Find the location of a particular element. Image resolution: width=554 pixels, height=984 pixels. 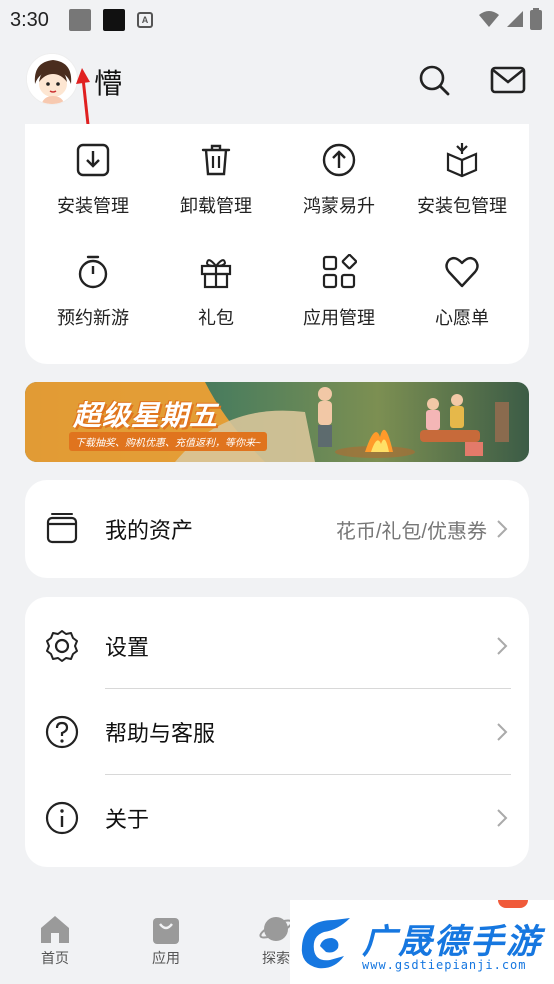

signal-icon is located at coordinates (515, 19).